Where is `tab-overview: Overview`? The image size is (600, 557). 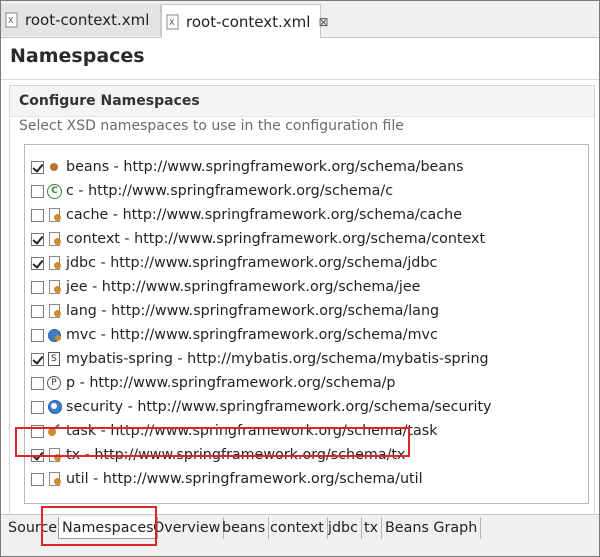
tab-overview: Overview is located at coordinates (187, 528).